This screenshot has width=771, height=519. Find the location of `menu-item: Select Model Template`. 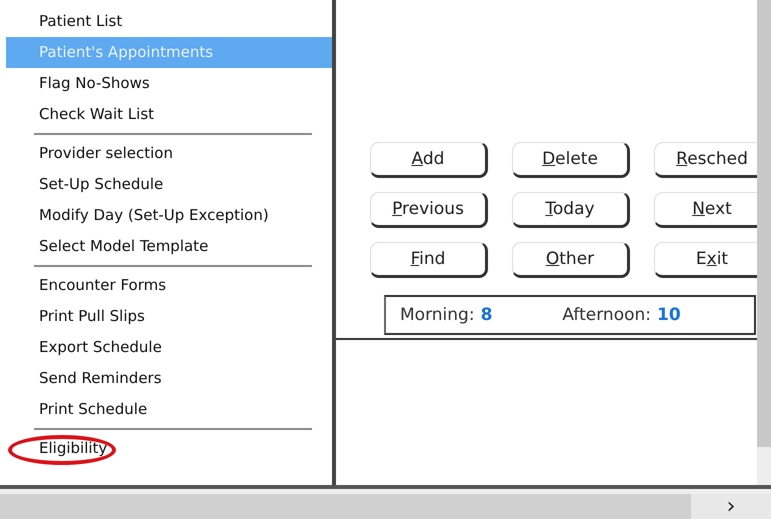

menu-item: Select Model Template is located at coordinates (169, 246).